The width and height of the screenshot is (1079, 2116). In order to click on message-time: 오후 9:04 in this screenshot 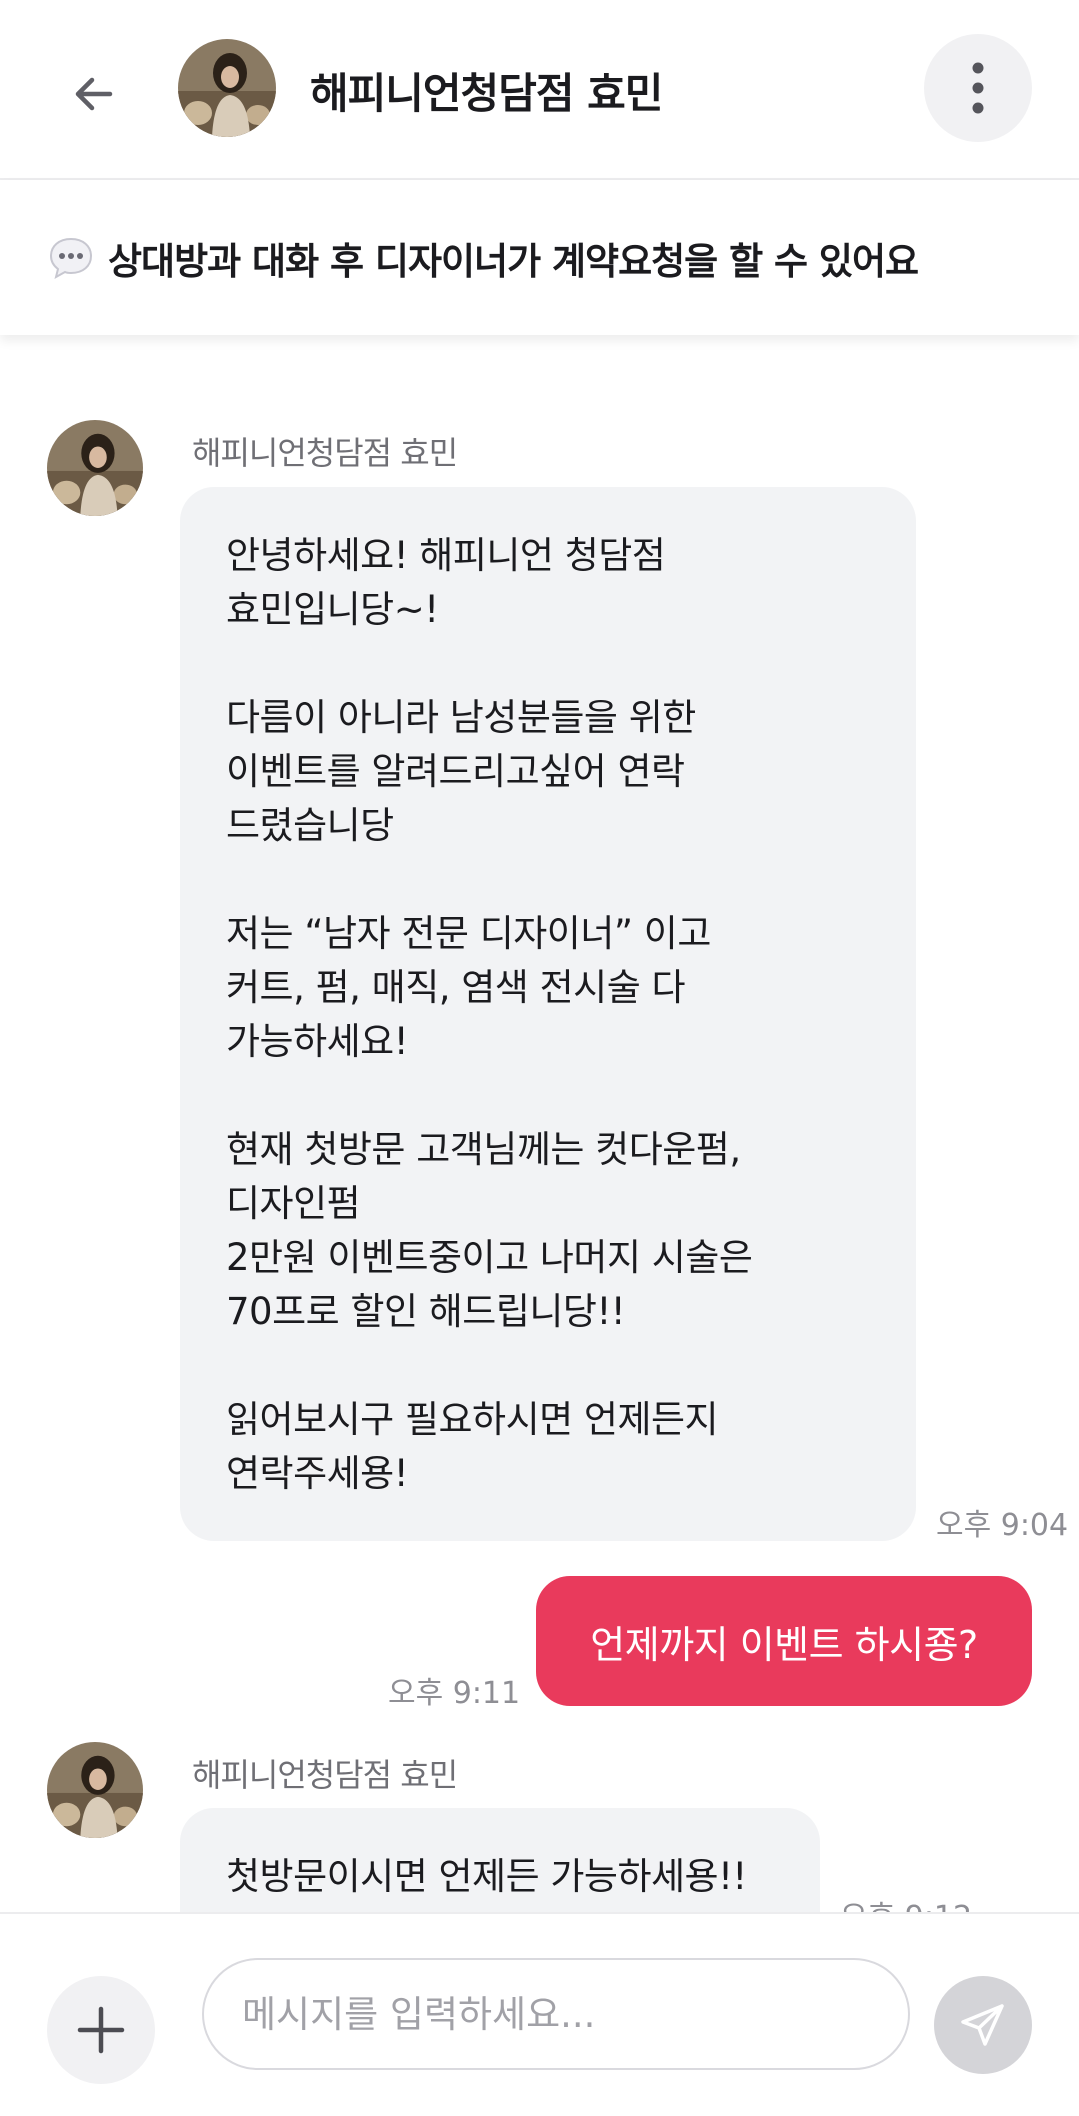, I will do `click(1002, 1525)`.